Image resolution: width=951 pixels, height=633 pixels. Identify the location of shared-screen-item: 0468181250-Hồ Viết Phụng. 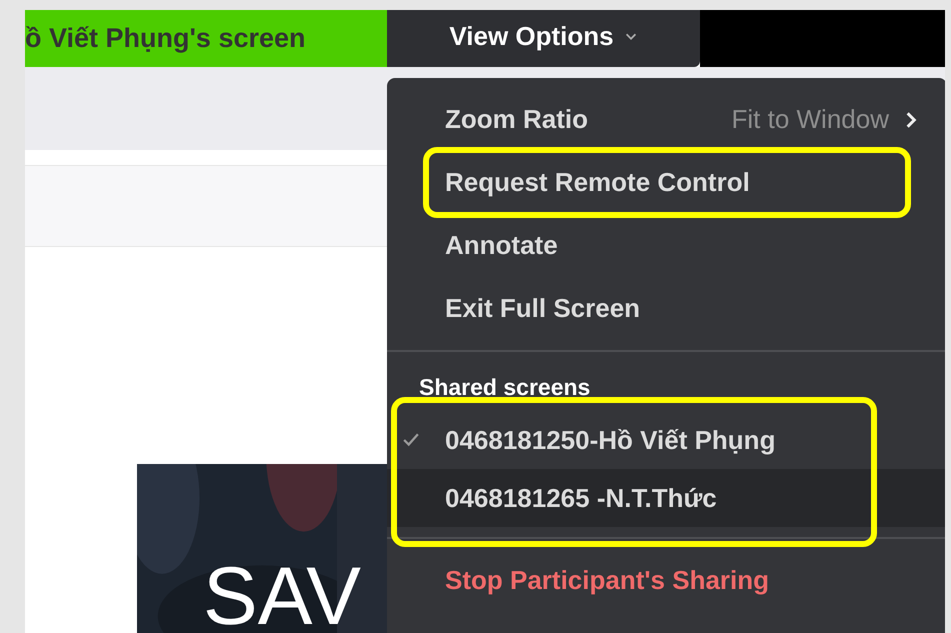
(666, 440).